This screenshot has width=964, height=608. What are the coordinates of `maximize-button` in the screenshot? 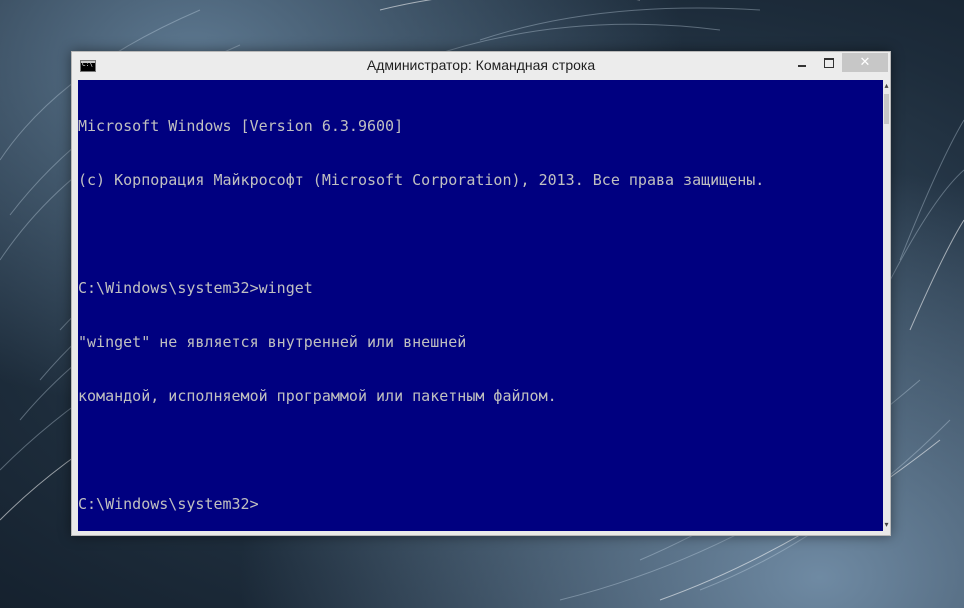 It's located at (829, 62).